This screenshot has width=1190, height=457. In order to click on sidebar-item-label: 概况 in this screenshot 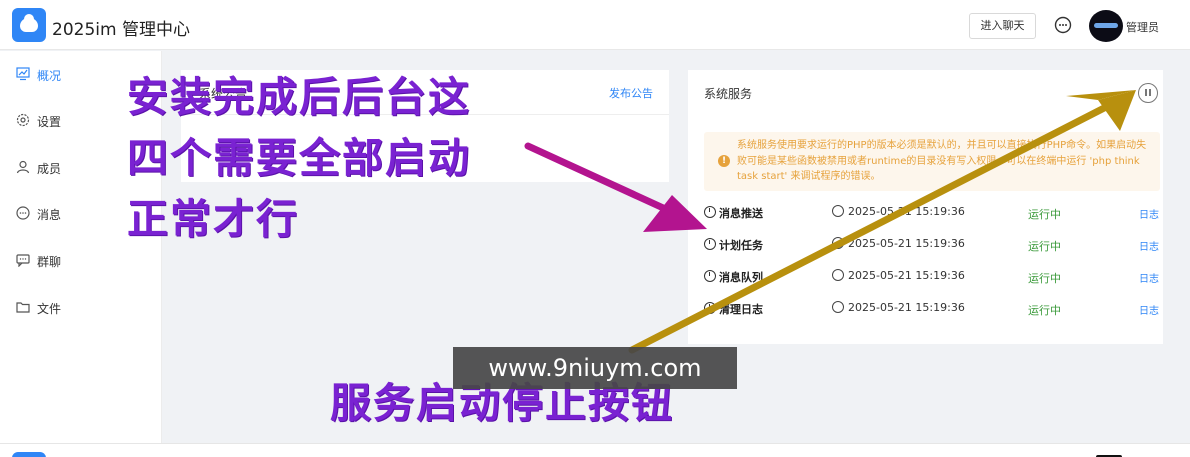, I will do `click(49, 76)`.